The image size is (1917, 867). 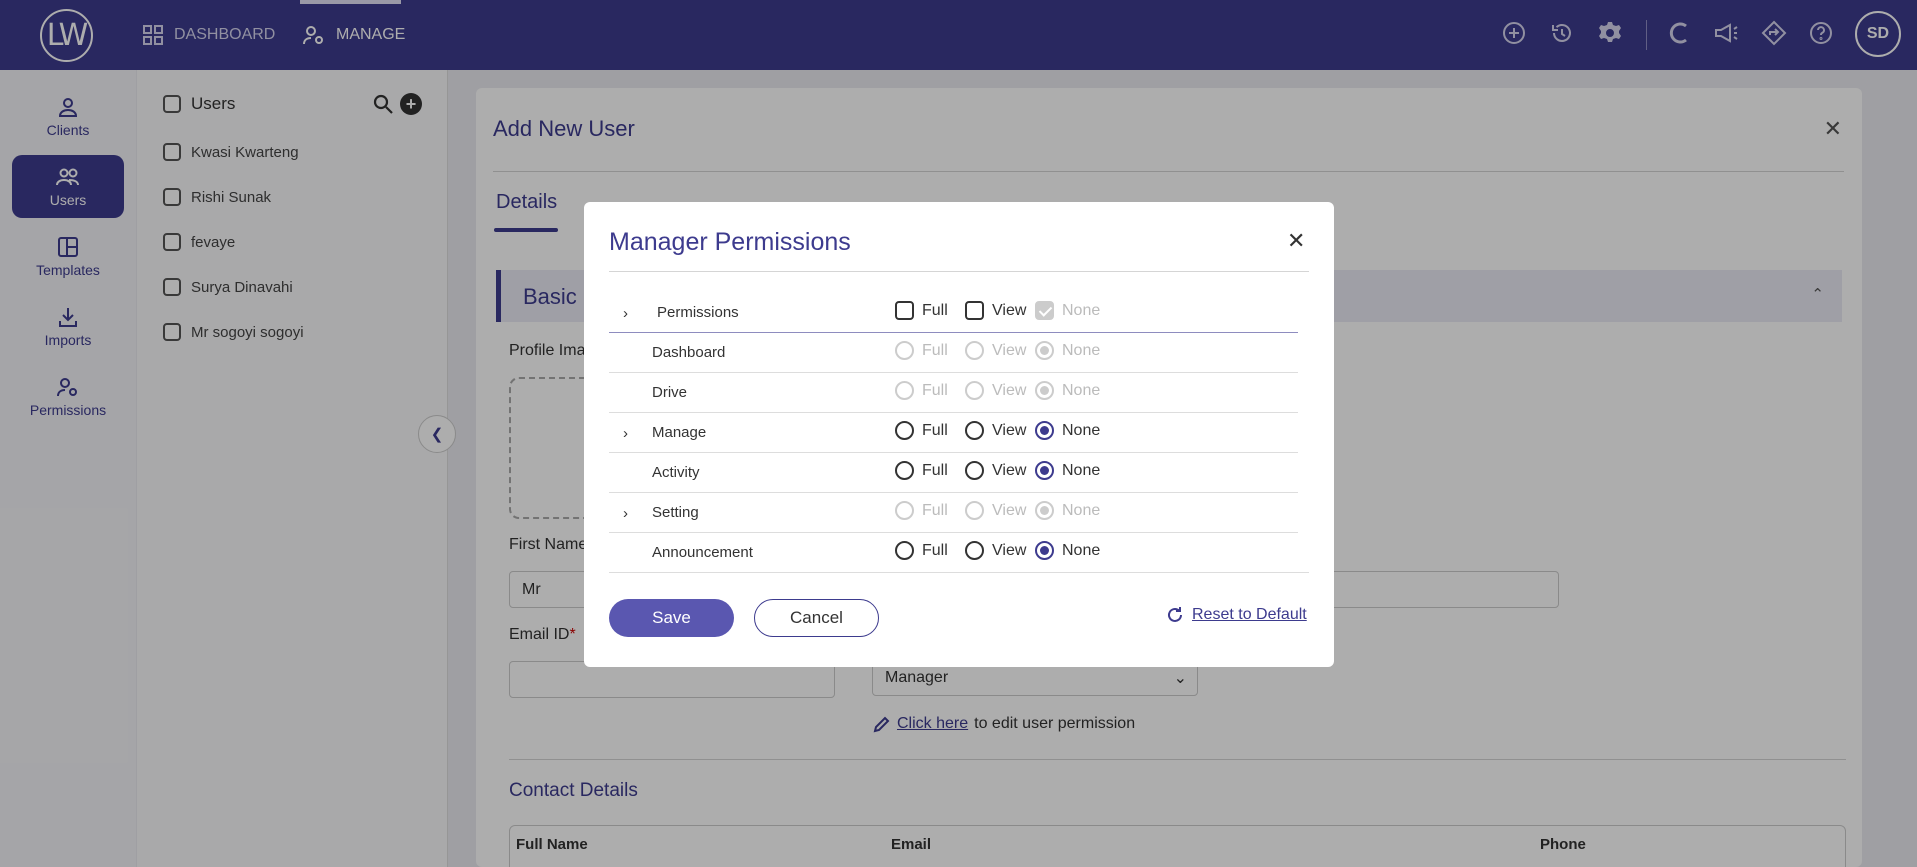 I want to click on permission-row-setting: › Setting Full View None, so click(x=953, y=513).